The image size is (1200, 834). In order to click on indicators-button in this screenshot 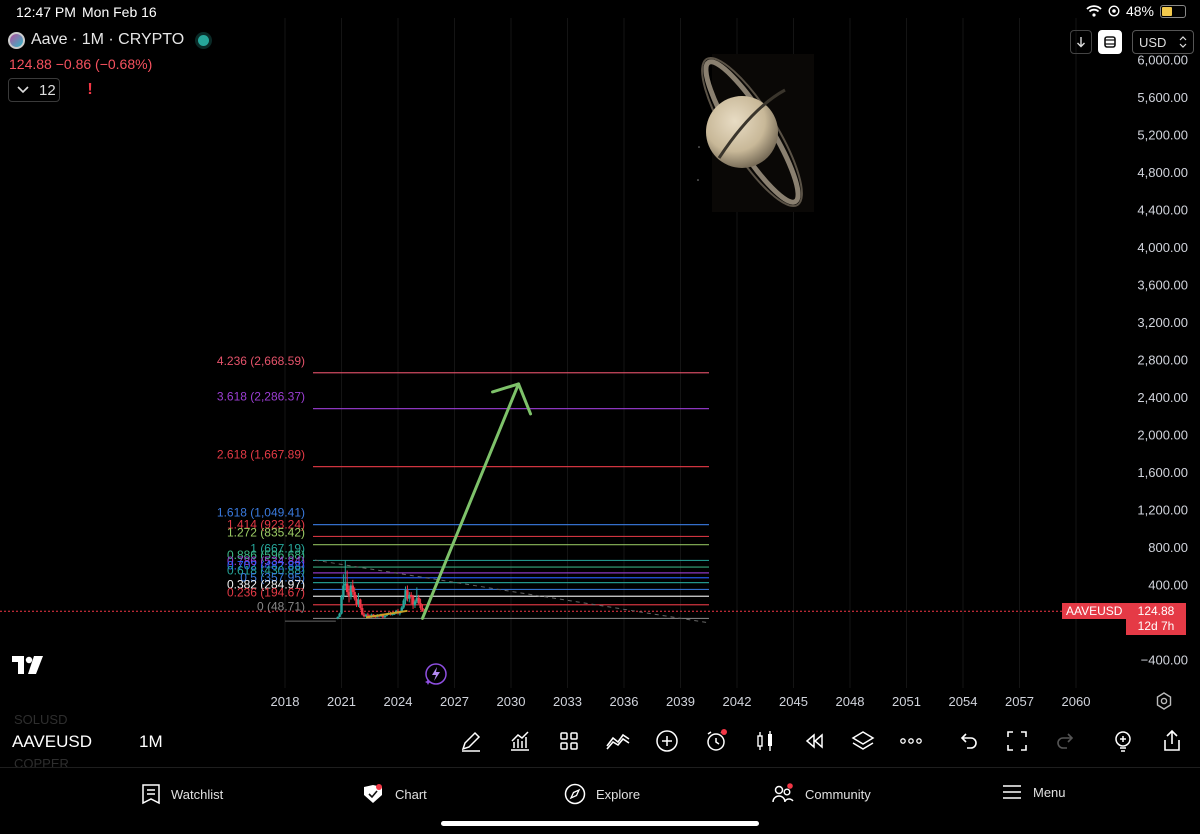, I will do `click(520, 741)`.